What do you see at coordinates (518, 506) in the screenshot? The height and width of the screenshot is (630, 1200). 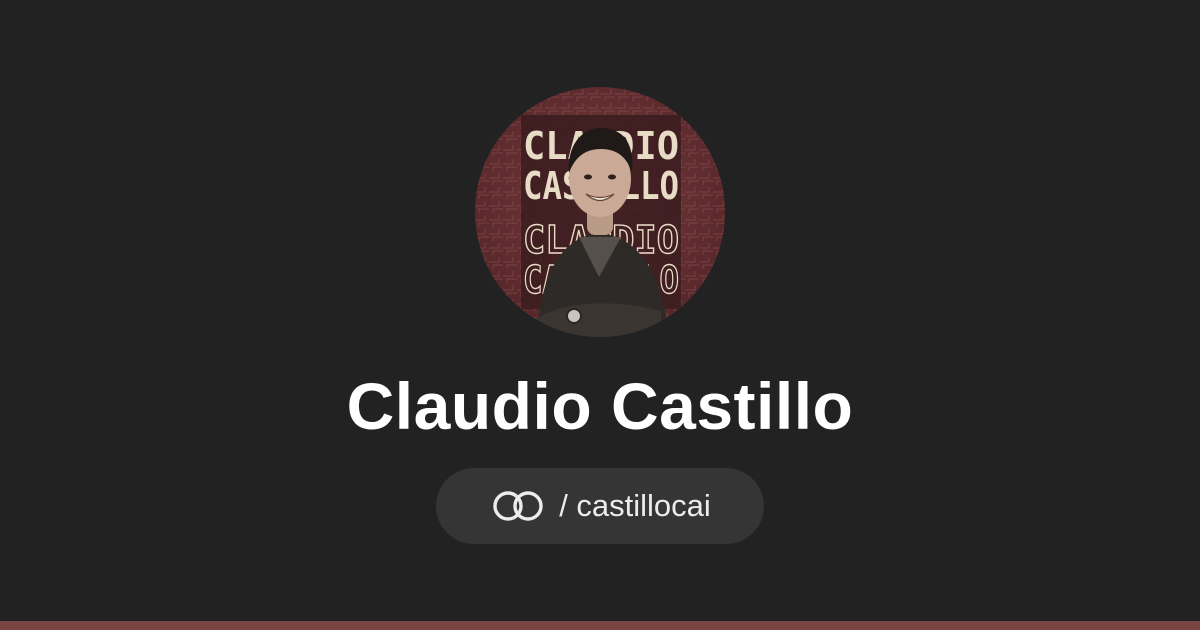 I see `linked-rings-icon` at bounding box center [518, 506].